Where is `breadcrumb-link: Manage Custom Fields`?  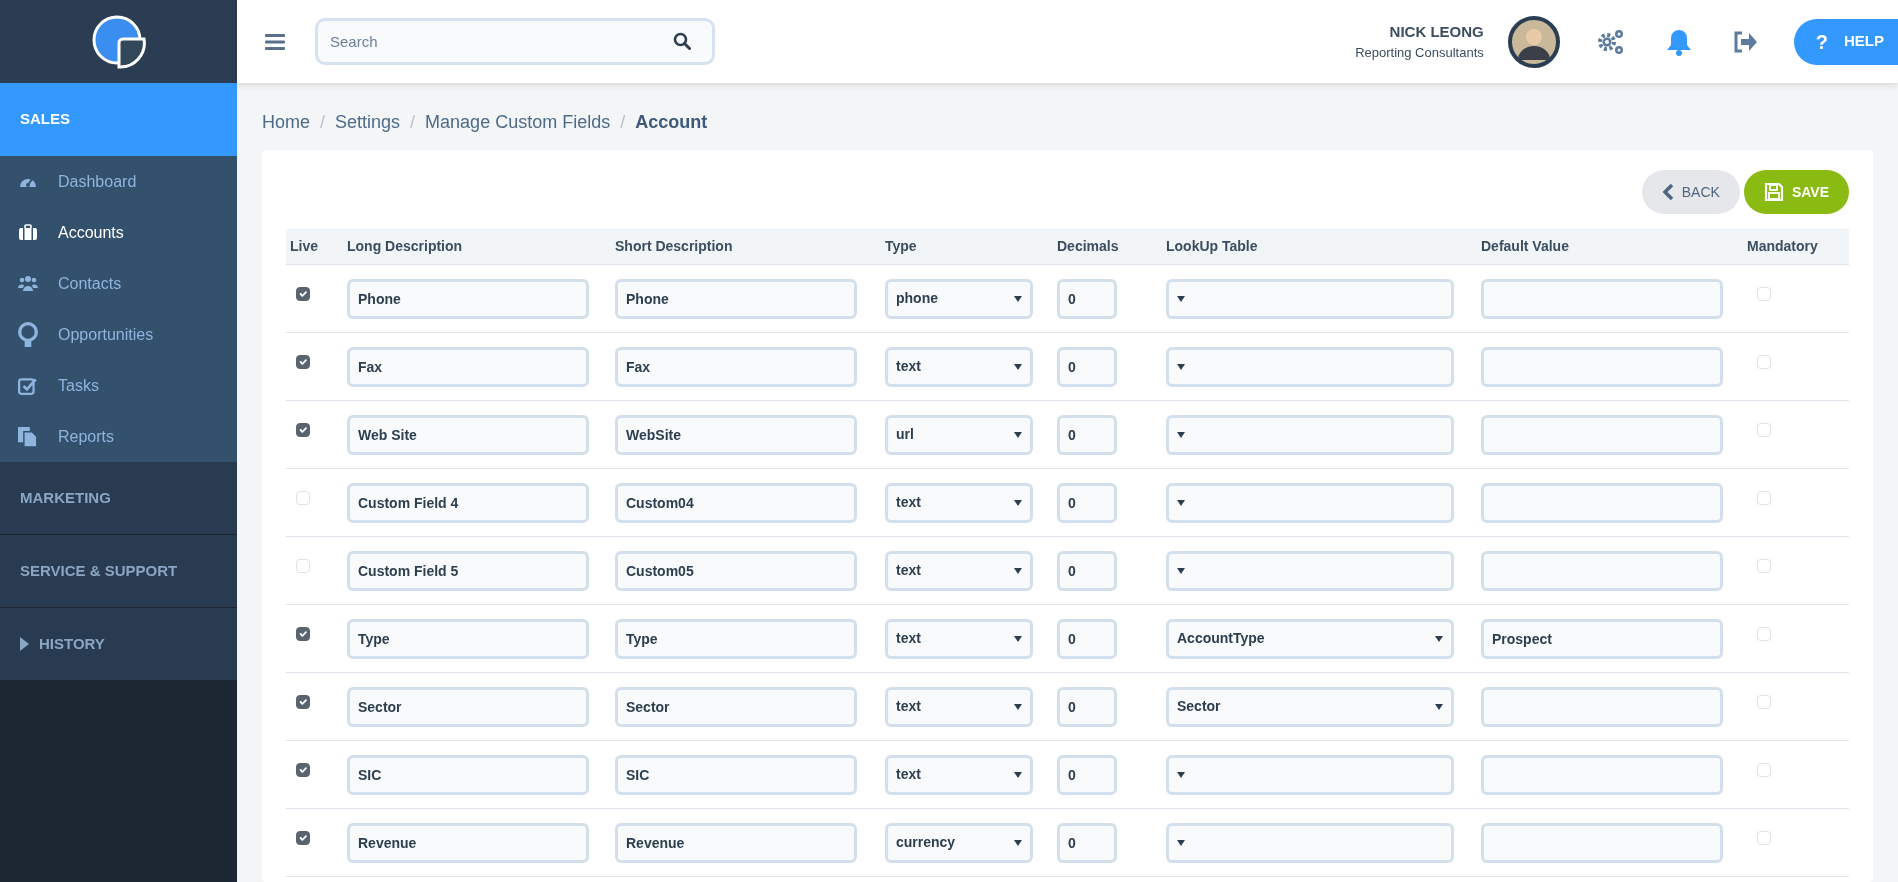 breadcrumb-link: Manage Custom Fields is located at coordinates (518, 122).